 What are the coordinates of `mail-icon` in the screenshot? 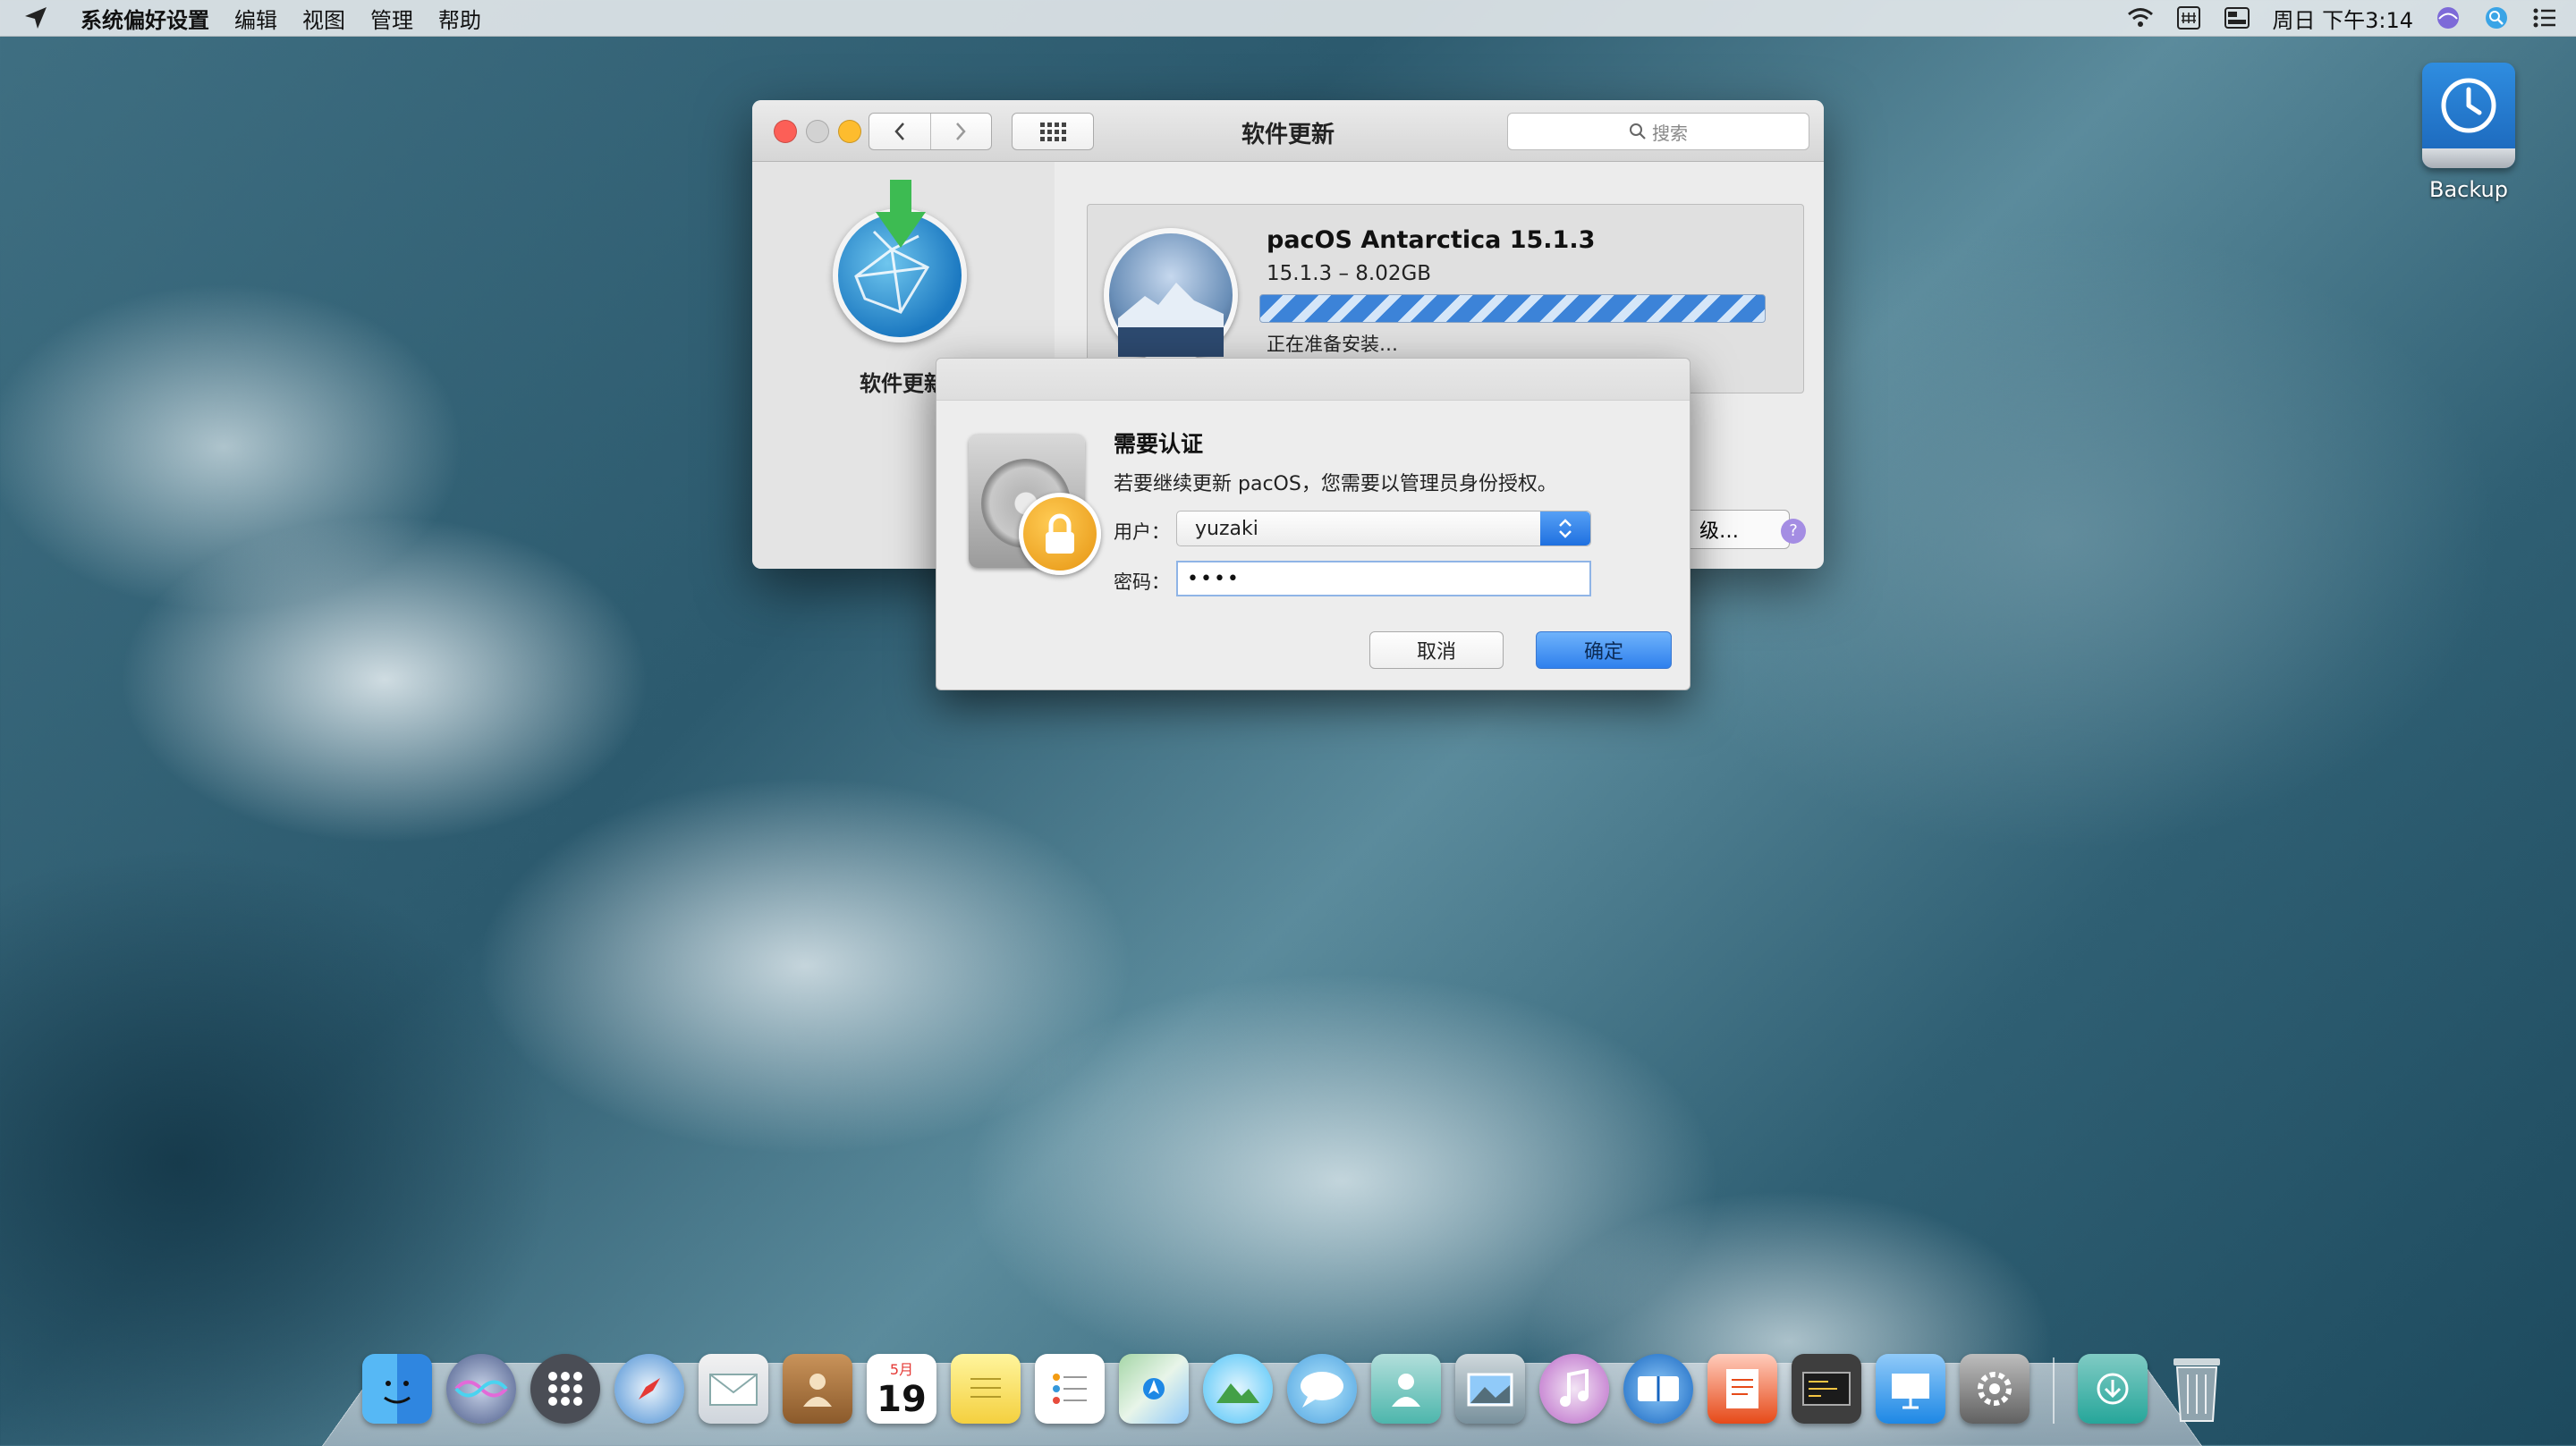 It's located at (733, 1389).